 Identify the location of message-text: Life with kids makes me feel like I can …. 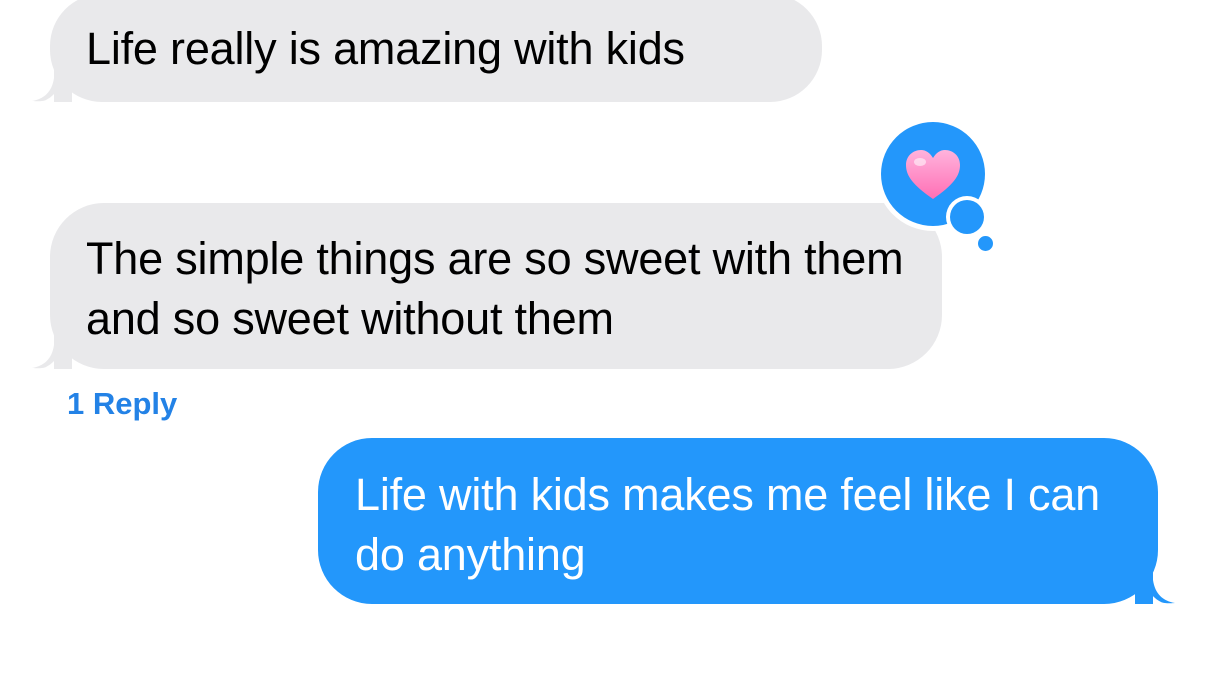
(728, 524).